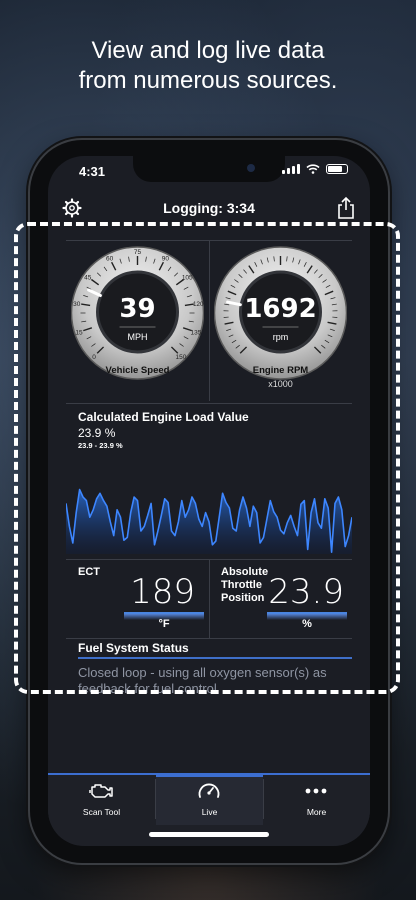 The image size is (416, 900). Describe the element at coordinates (137, 370) in the screenshot. I see `speed-gauge-name: Vehicle Speed` at that location.